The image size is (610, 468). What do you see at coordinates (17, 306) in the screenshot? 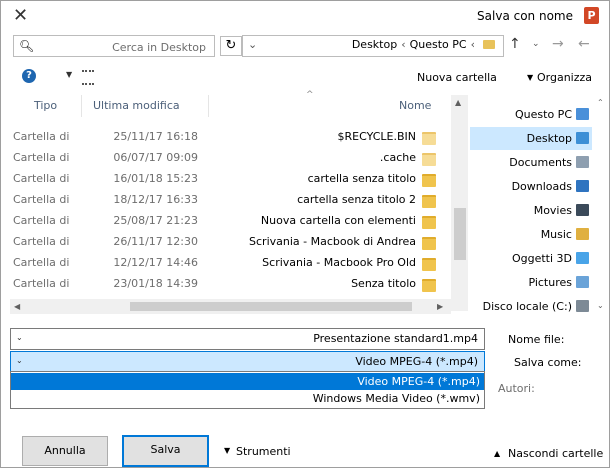
I see `scroll-left-icon: ◀` at bounding box center [17, 306].